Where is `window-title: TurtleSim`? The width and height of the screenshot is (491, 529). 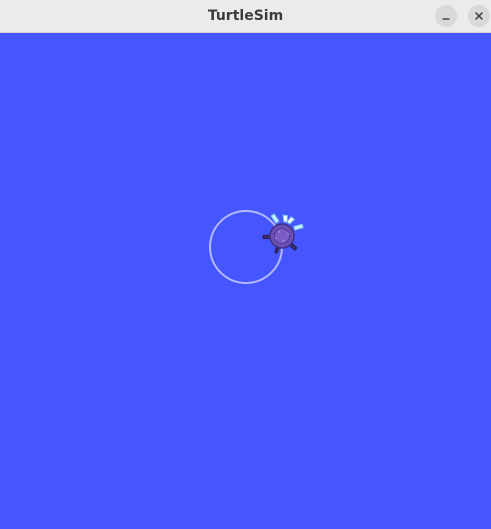
window-title: TurtleSim is located at coordinates (245, 16).